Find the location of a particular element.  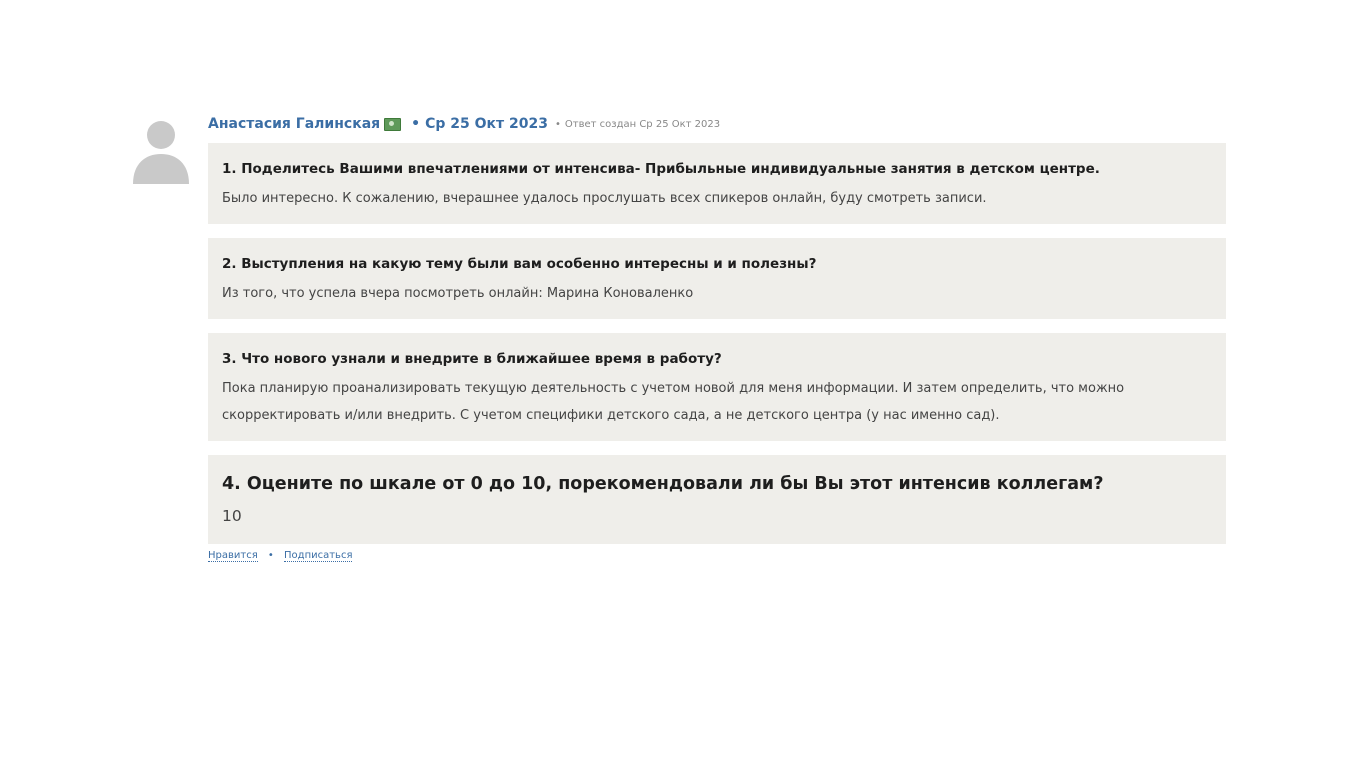

like-link: Нравится is located at coordinates (233, 556).